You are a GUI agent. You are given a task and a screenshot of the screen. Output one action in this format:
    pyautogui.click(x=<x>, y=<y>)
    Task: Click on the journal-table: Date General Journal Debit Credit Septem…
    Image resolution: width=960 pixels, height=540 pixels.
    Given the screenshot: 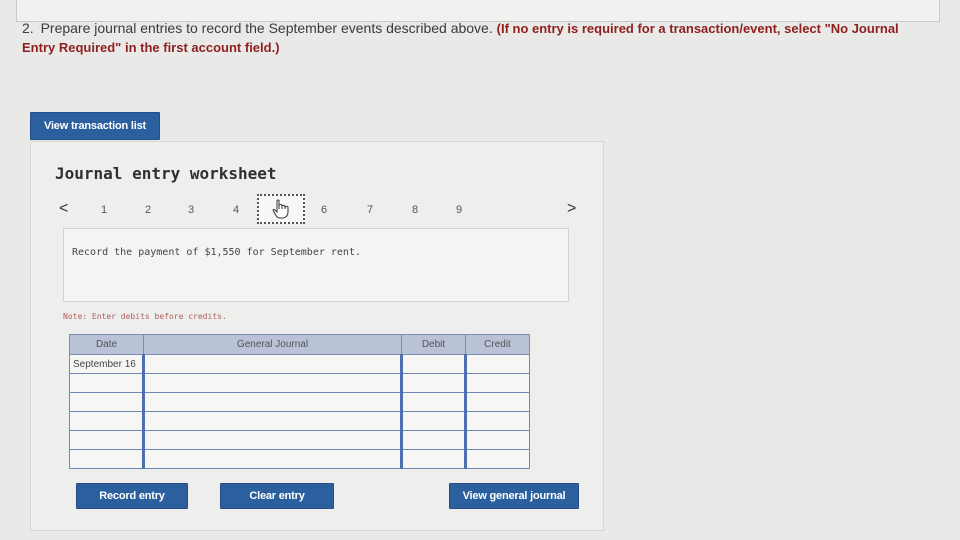 What is the action you would take?
    pyautogui.click(x=299, y=401)
    